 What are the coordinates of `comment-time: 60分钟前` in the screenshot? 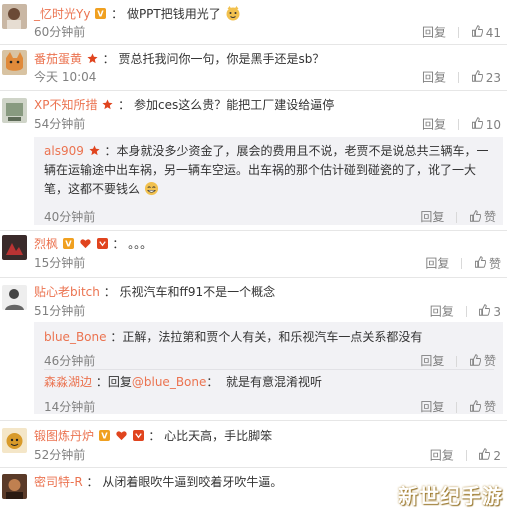 It's located at (60, 32).